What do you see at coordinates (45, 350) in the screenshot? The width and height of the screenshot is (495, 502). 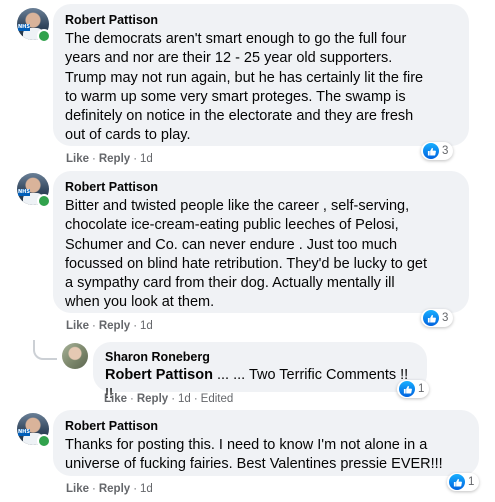 I see `reply-thread-line` at bounding box center [45, 350].